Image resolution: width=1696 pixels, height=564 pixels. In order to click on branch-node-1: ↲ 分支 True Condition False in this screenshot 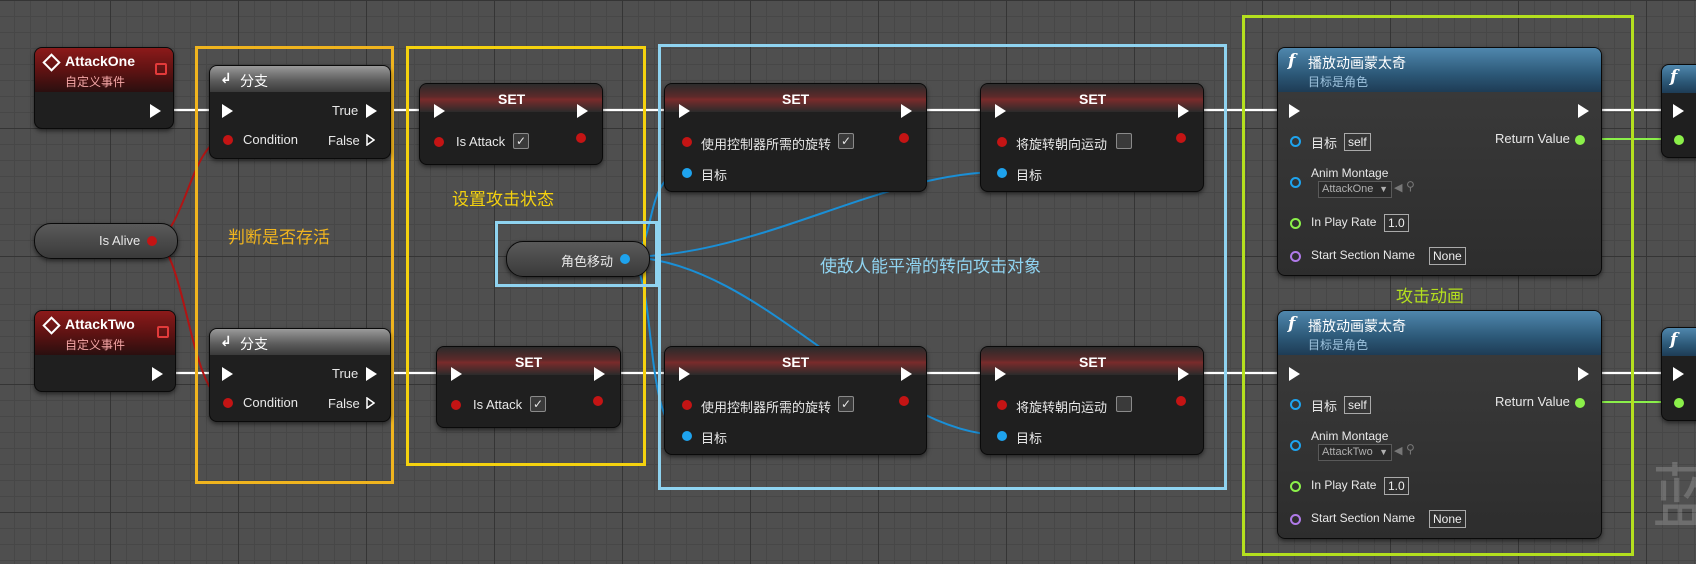, I will do `click(300, 112)`.